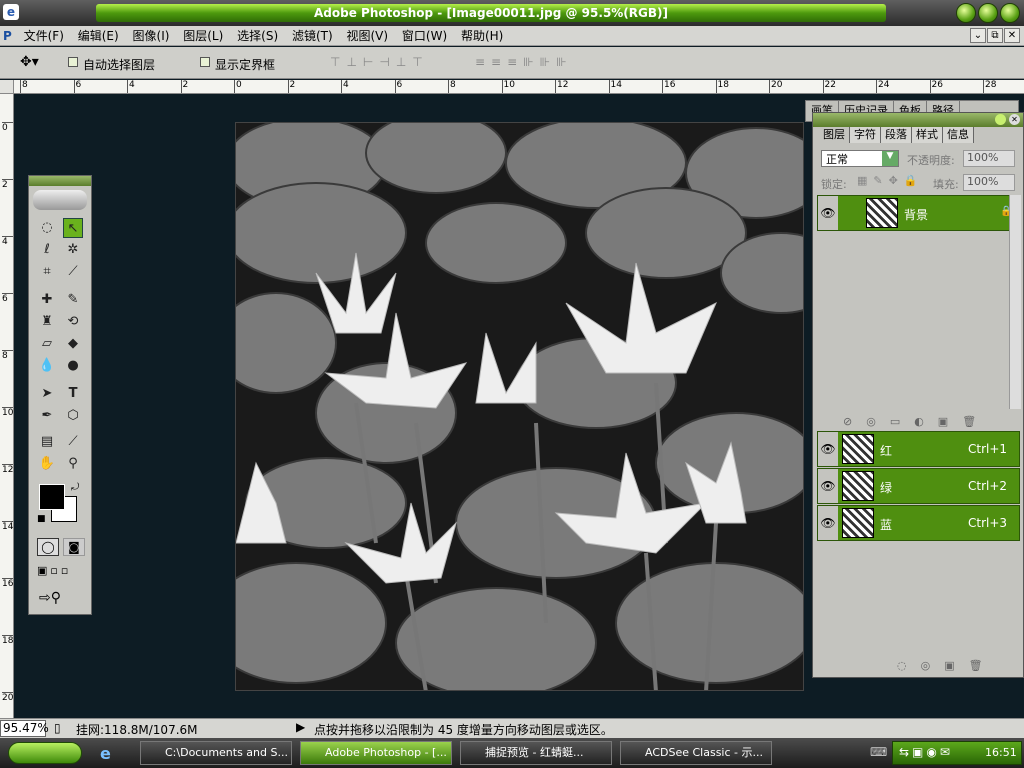 The width and height of the screenshot is (1024, 768). Describe the element at coordinates (1010, 13) in the screenshot. I see `close-button` at that location.